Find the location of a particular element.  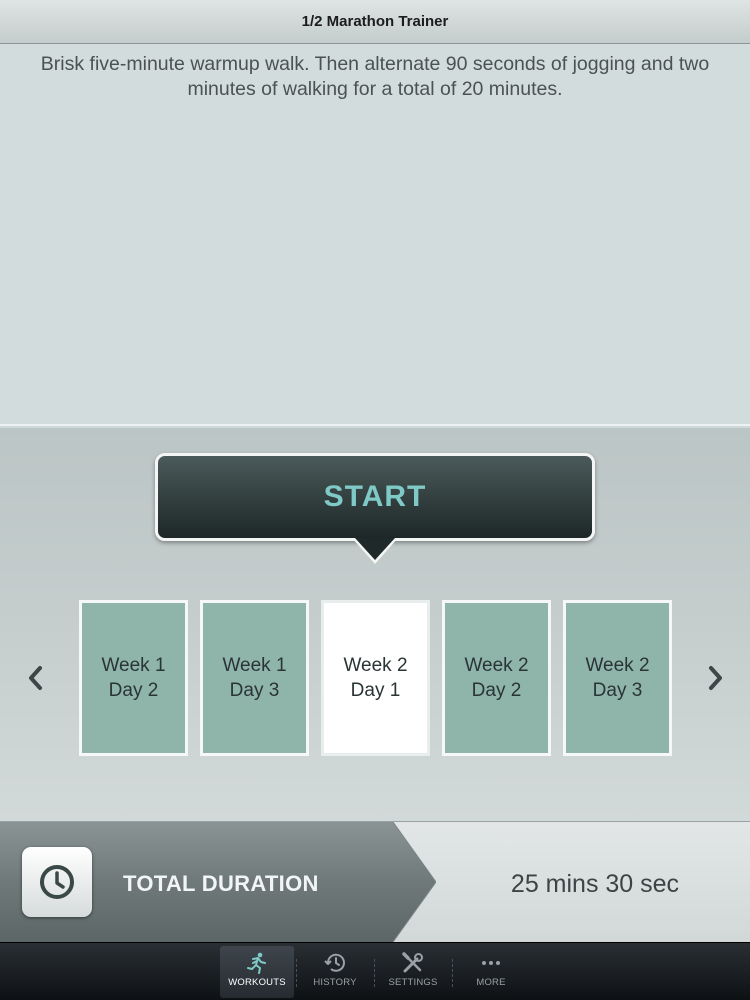

day-tile-label: Week 2 Day 3 is located at coordinates (617, 678).